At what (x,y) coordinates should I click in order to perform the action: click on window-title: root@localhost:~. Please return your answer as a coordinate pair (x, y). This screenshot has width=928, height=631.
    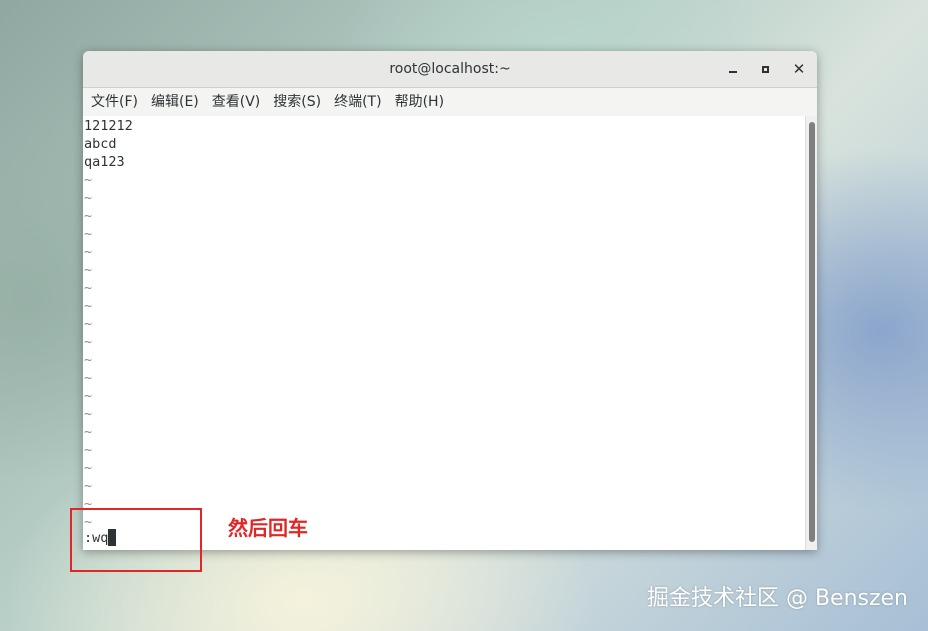
    Looking at the image, I should click on (450, 69).